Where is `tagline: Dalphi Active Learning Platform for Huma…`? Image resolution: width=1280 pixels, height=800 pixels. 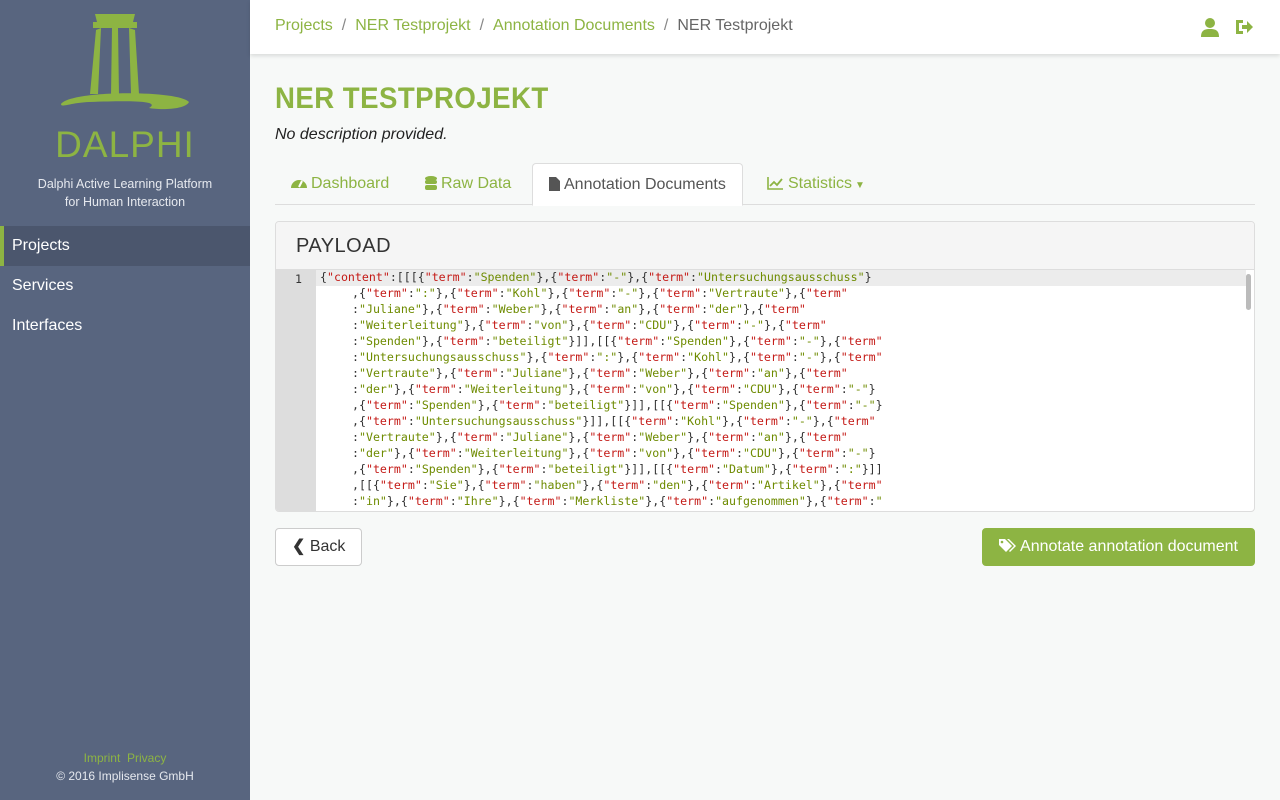
tagline: Dalphi Active Learning Platform for Huma… is located at coordinates (125, 193).